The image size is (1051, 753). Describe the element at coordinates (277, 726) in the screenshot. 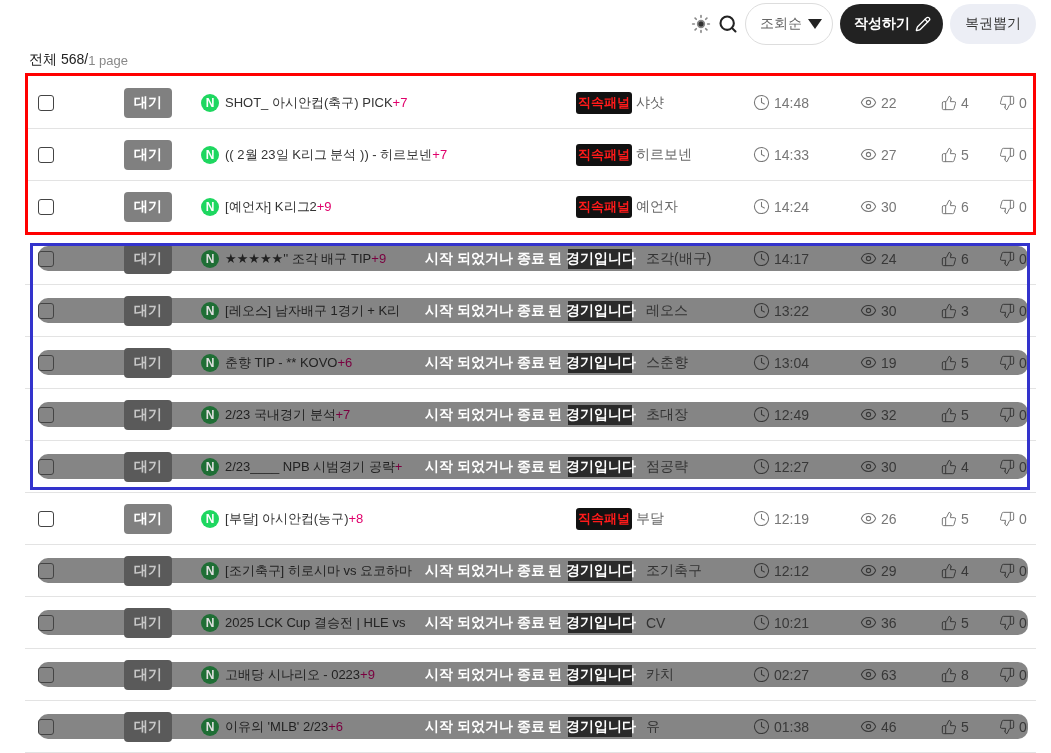

I see `post-title: 이유의 'MLB' 2/23` at that location.